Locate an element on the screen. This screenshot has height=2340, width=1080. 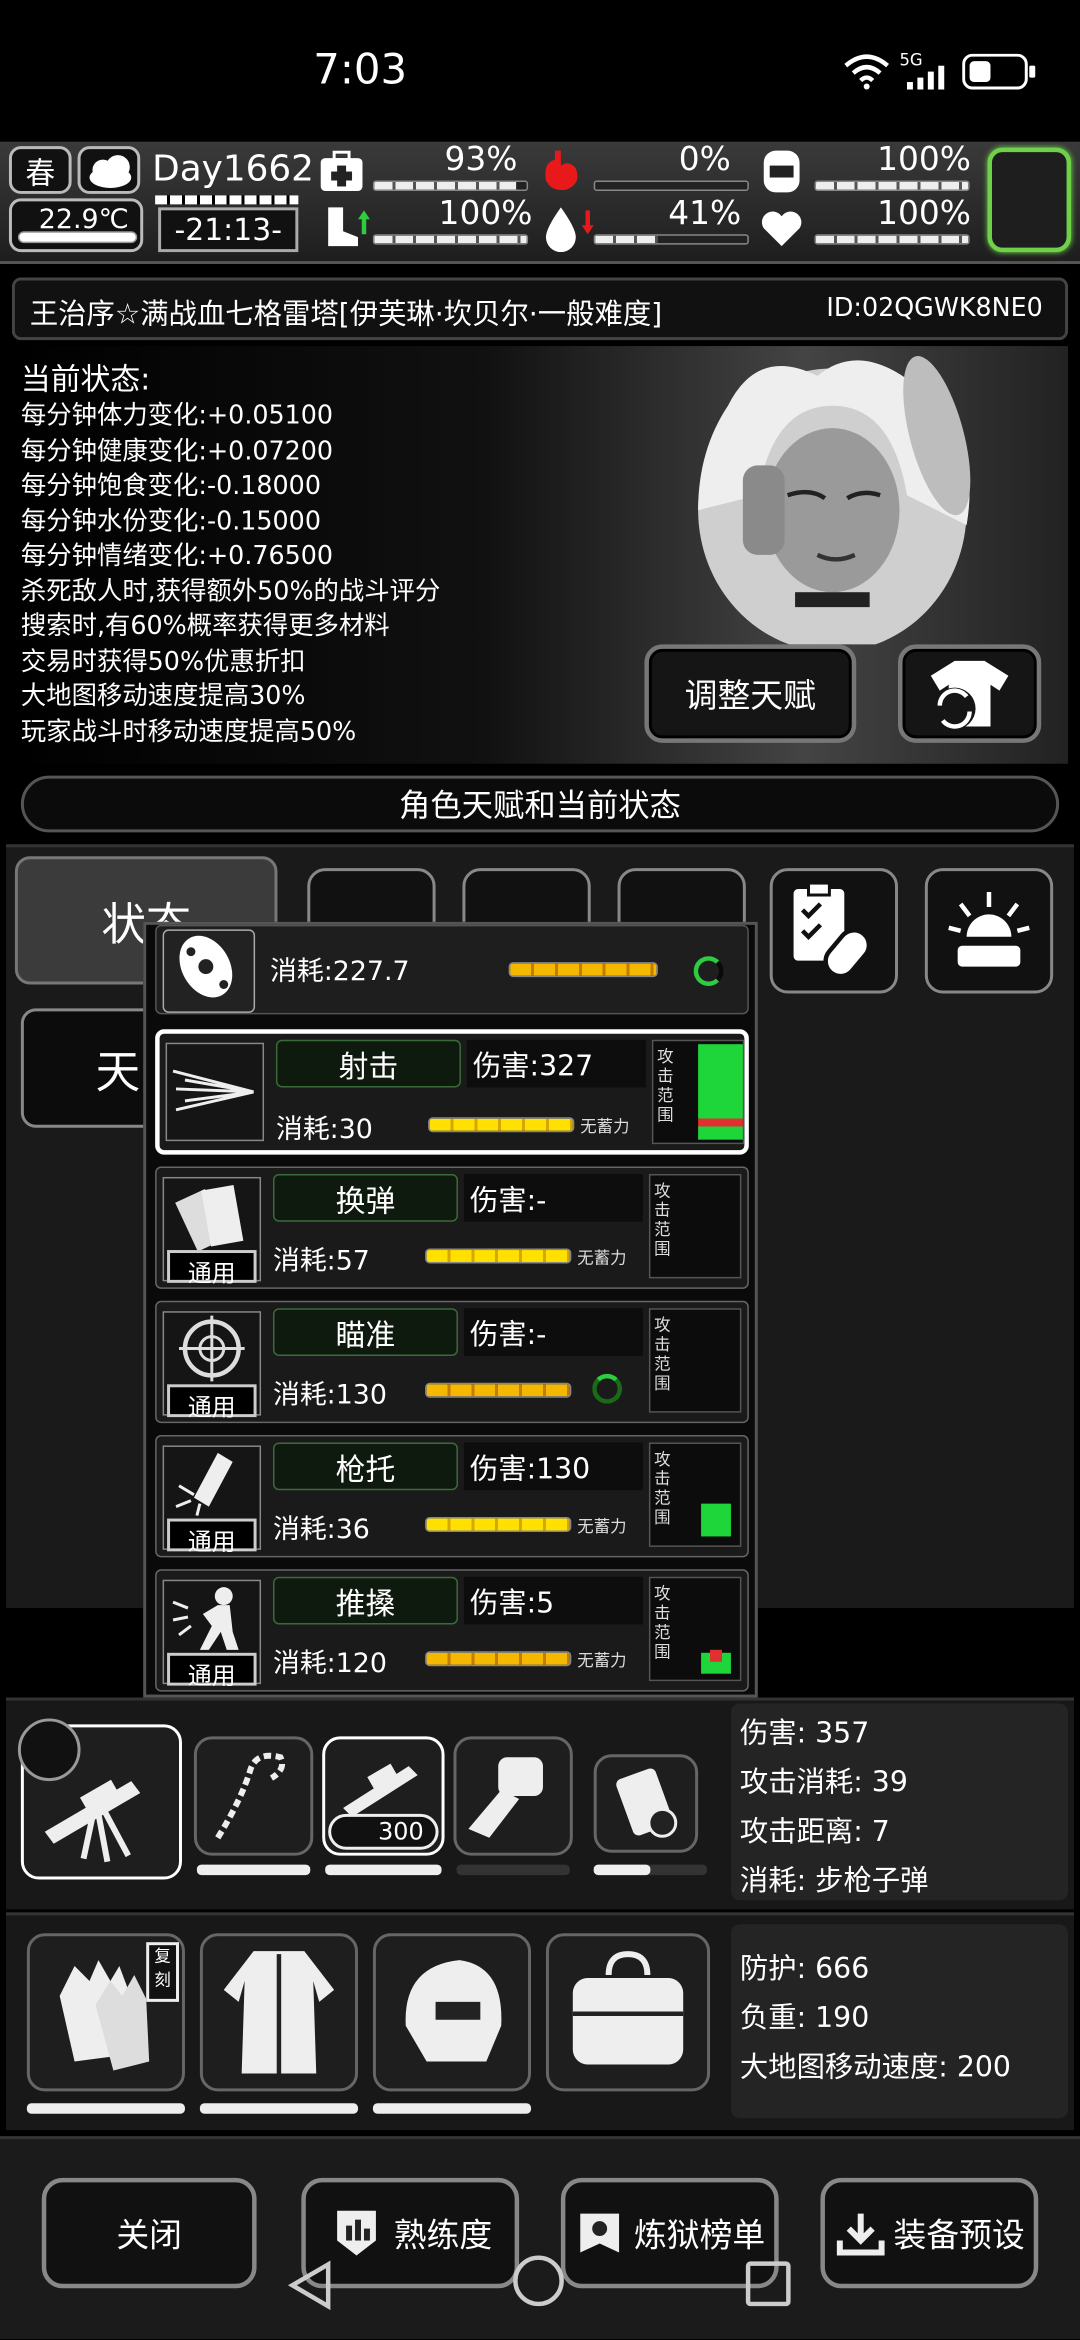
skill-row: 通用 枪托 伤害:130 消耗:36 无蓄力 攻击范围 is located at coordinates (452, 1496).